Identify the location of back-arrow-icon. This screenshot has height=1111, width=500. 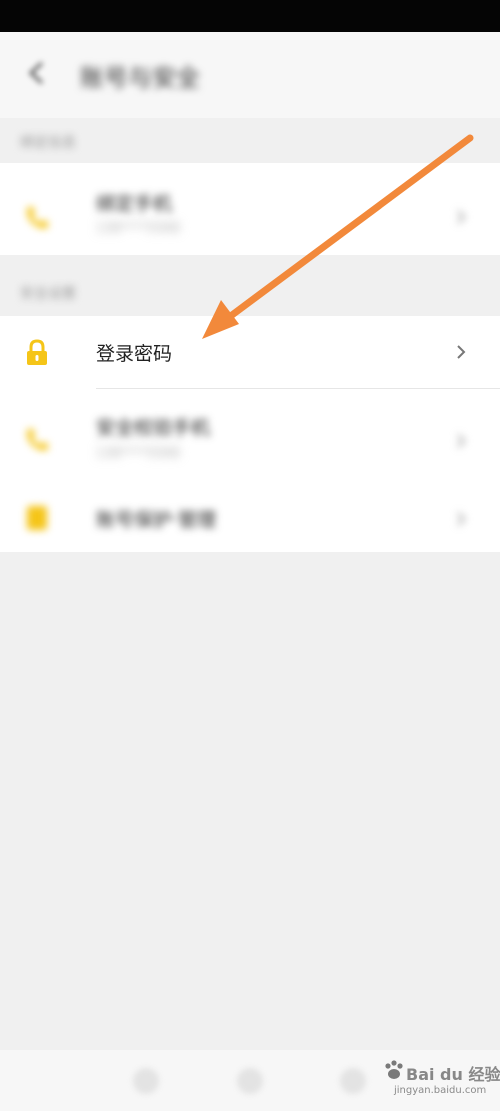
(37, 73).